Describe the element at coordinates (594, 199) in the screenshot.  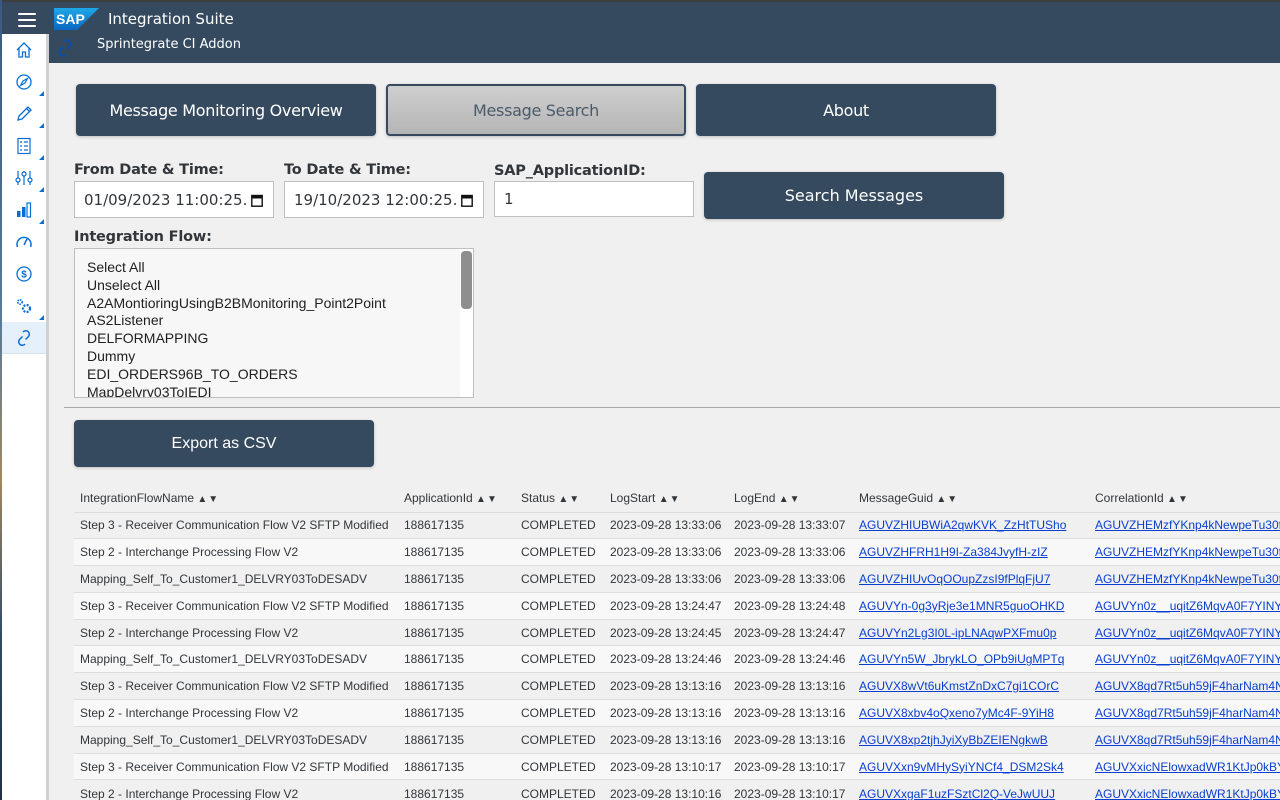
I see `application-id-input: 1` at that location.